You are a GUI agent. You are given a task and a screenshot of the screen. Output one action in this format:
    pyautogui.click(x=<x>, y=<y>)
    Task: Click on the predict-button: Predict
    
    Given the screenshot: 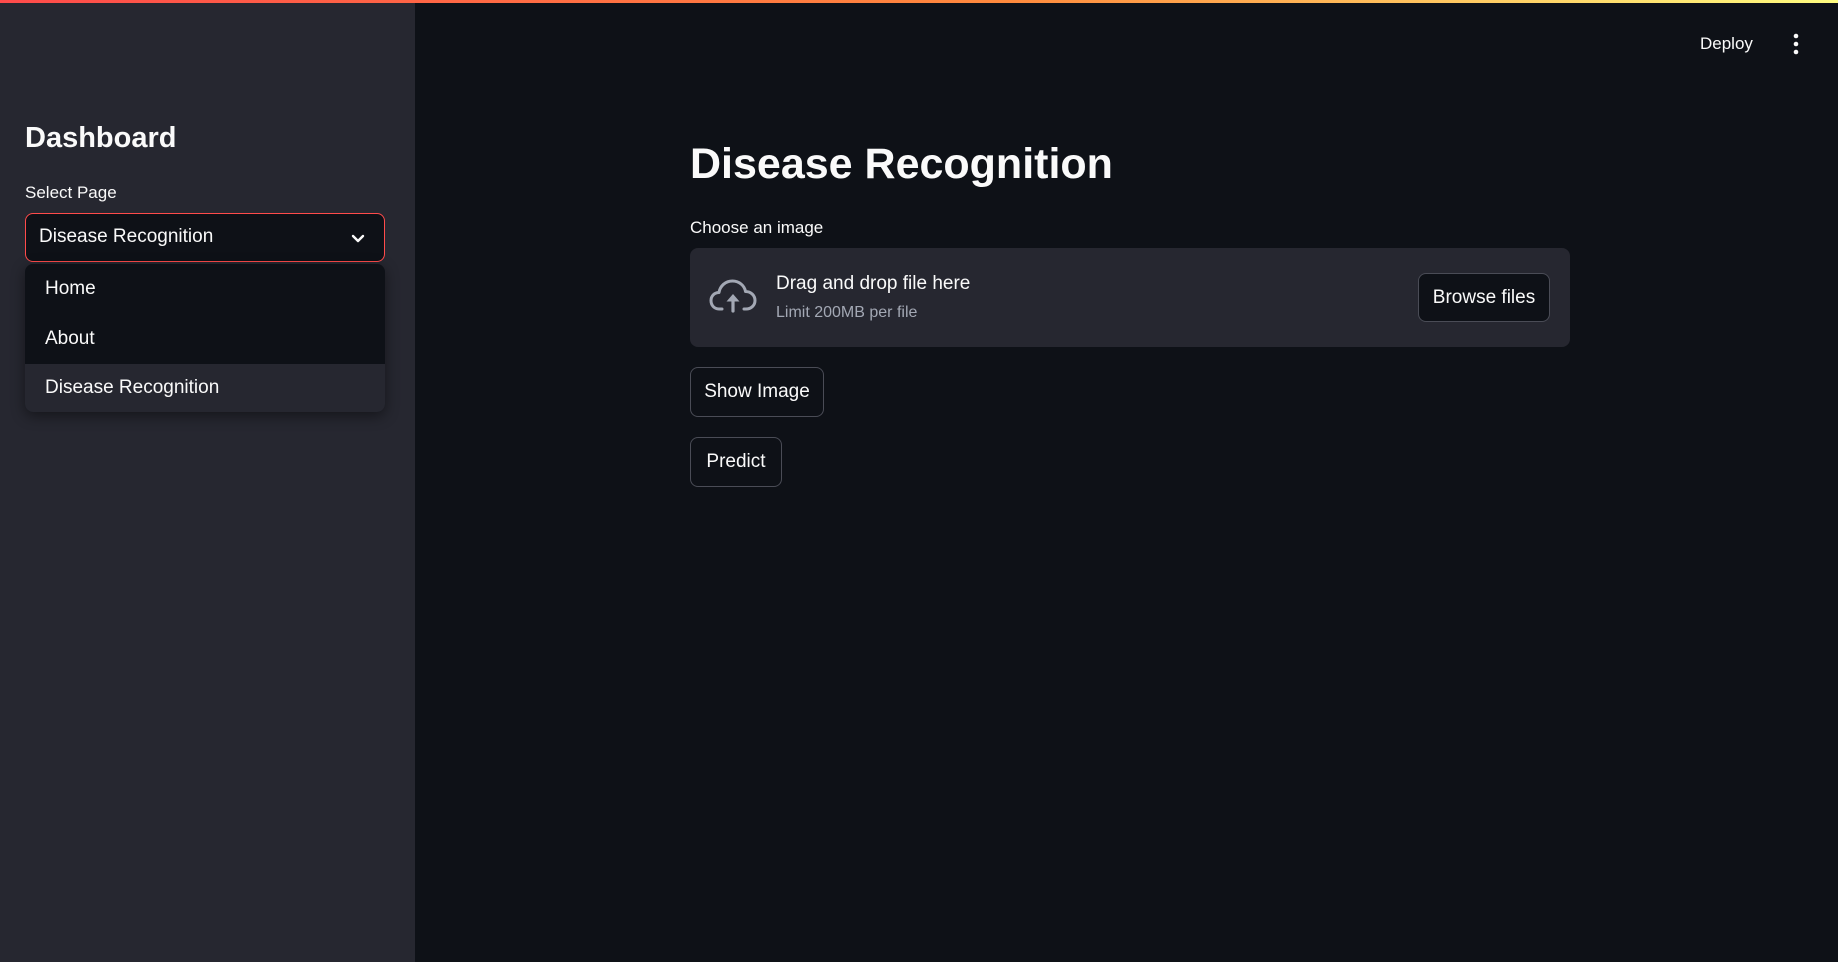 What is the action you would take?
    pyautogui.click(x=736, y=462)
    